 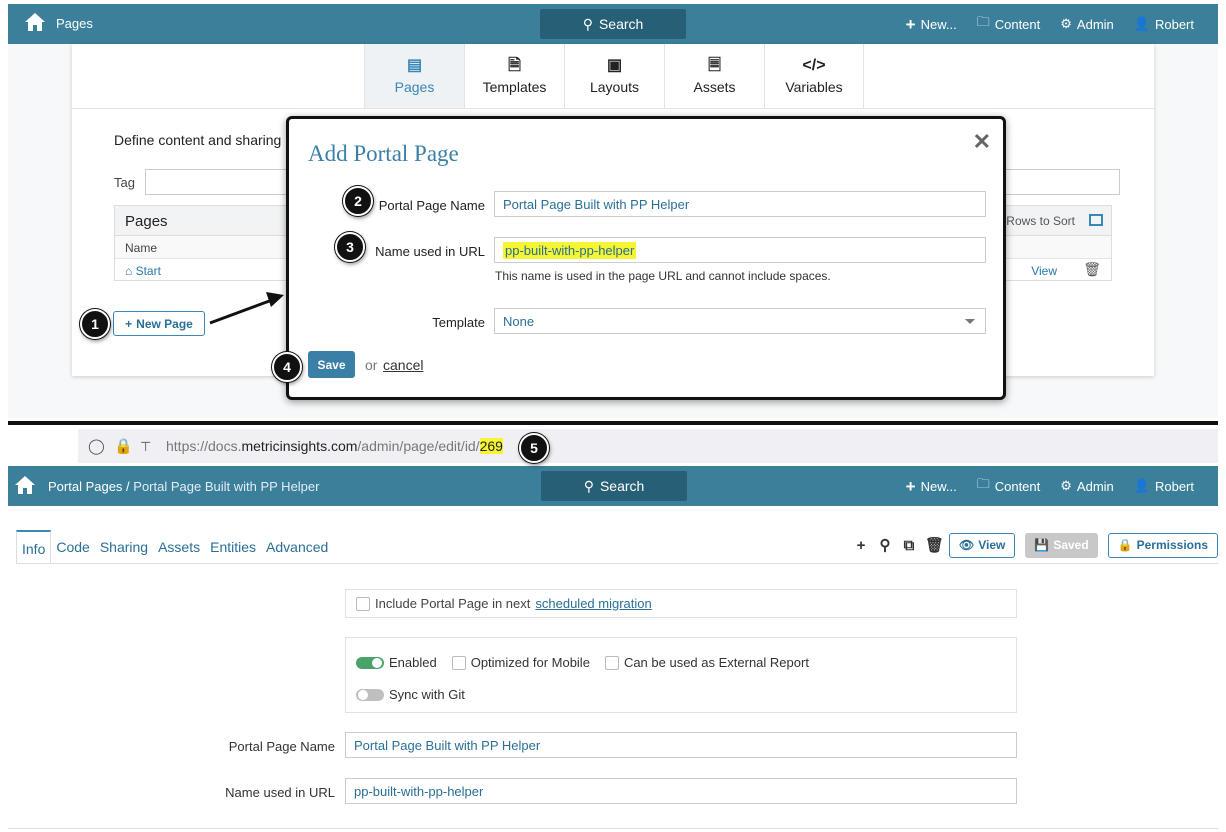 What do you see at coordinates (403, 365) in the screenshot?
I see `cancel-link: cancel` at bounding box center [403, 365].